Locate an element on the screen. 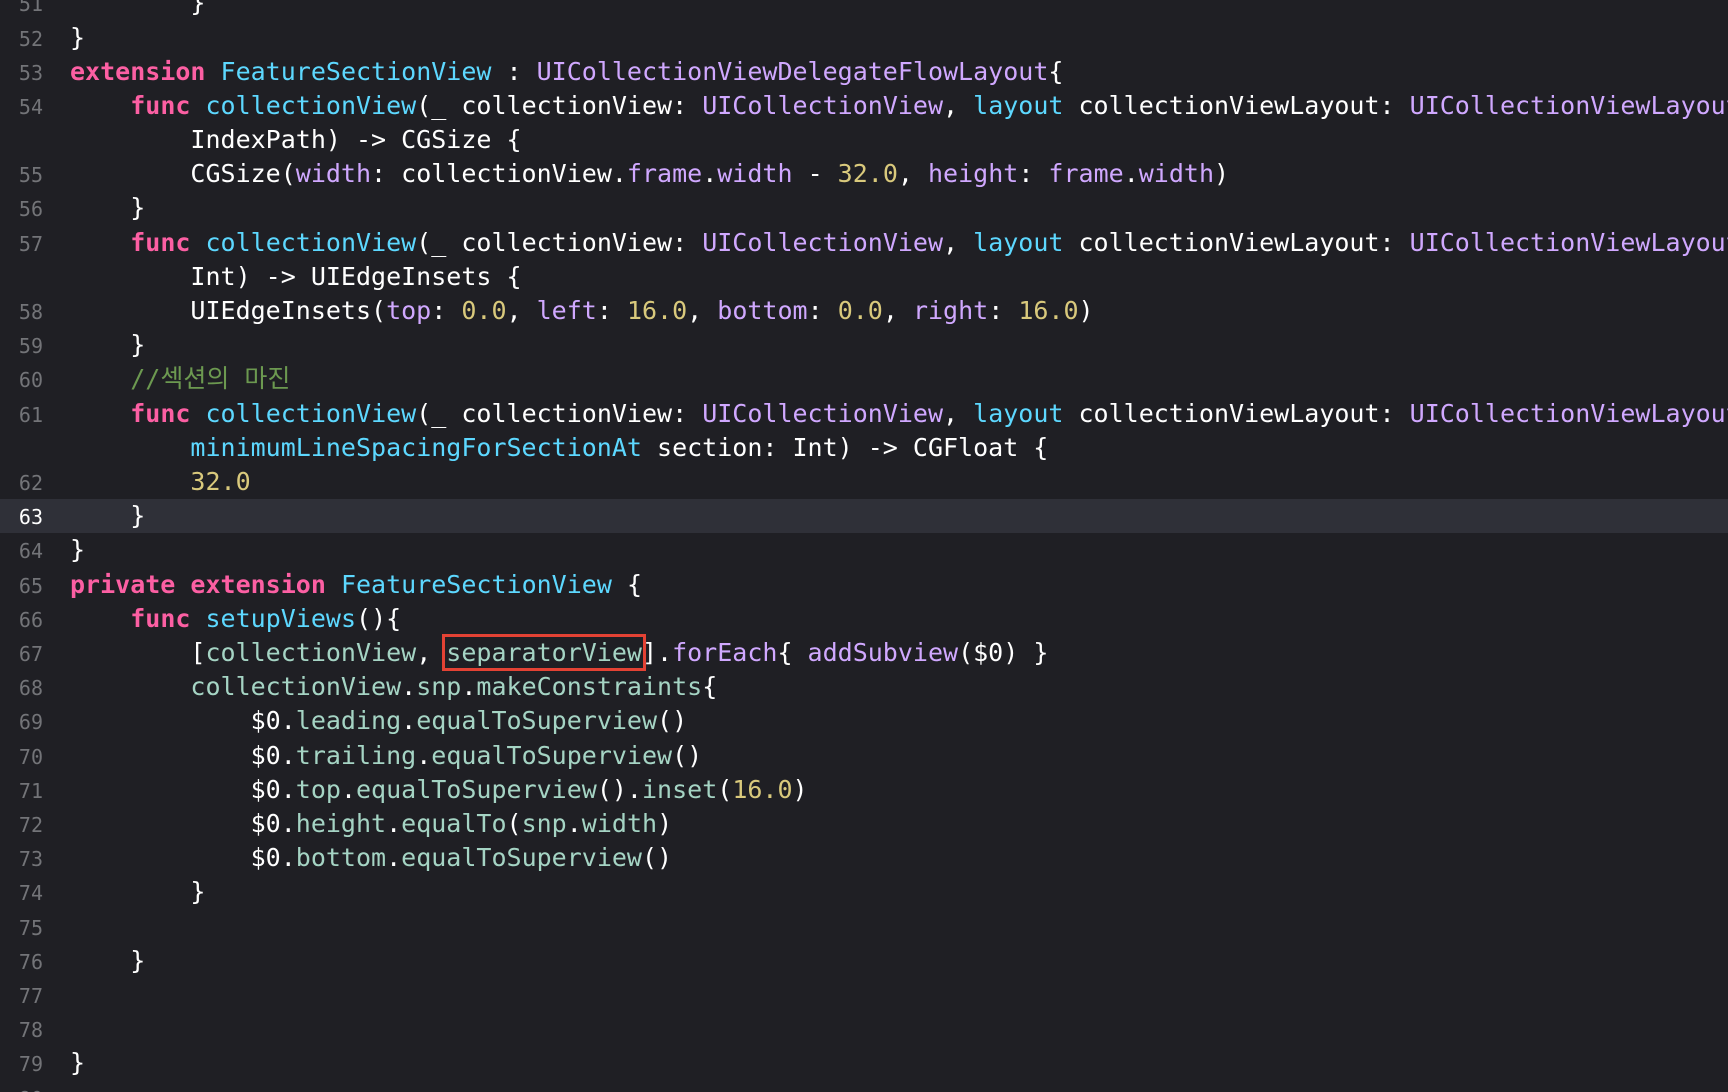 This screenshot has height=1092, width=1728. code-text: private extension FeatureSectionView { is located at coordinates (356, 585).